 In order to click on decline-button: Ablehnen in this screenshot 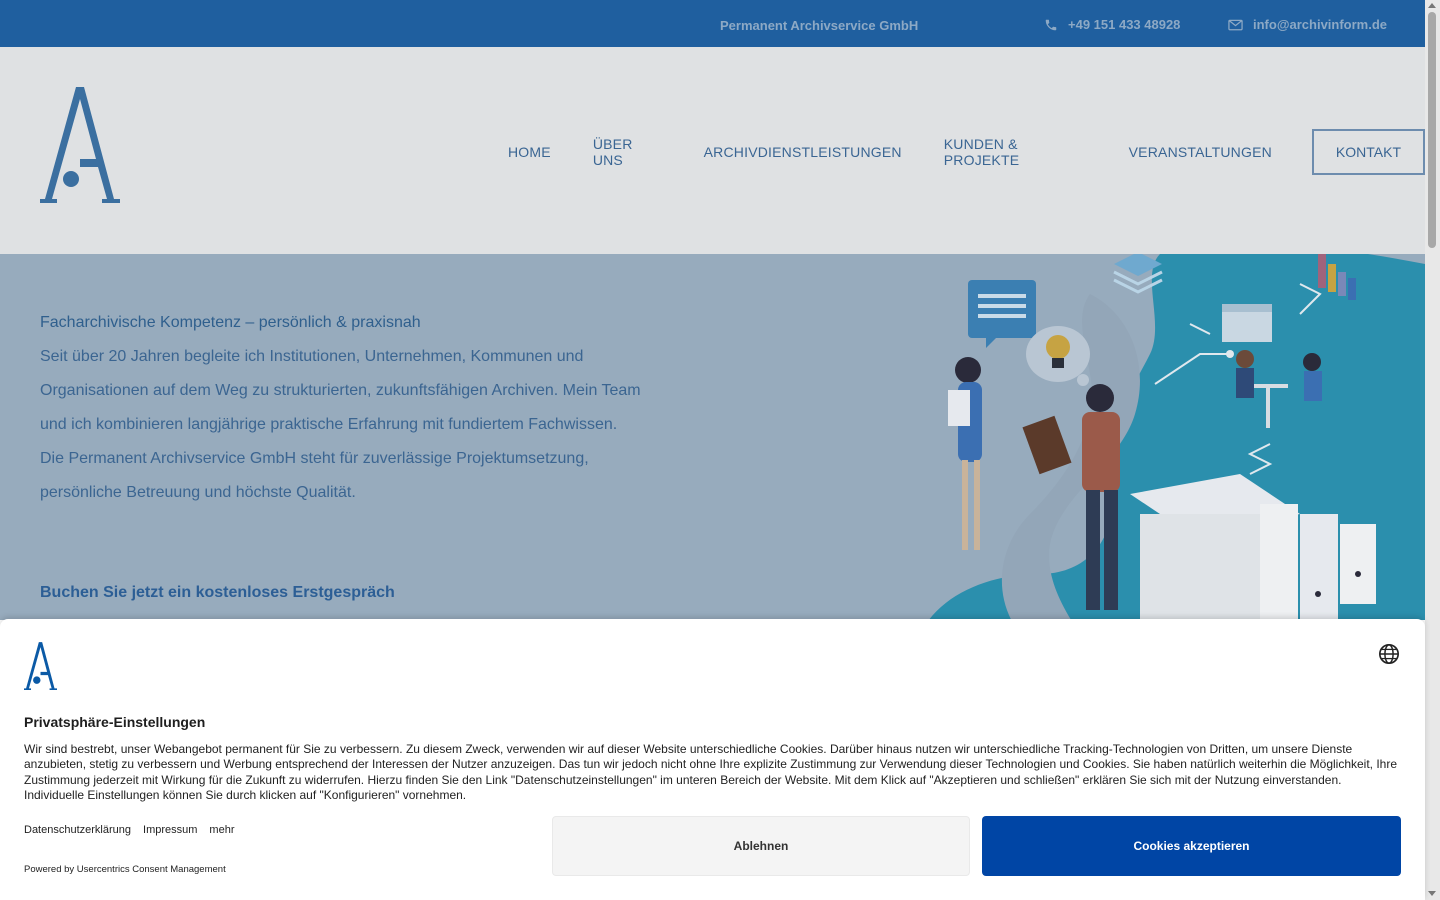, I will do `click(761, 846)`.